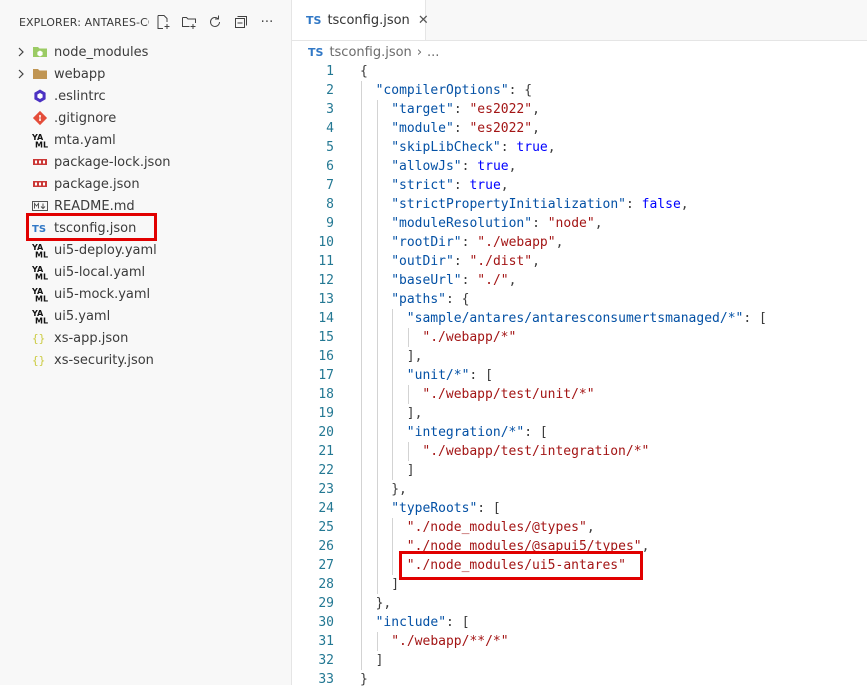  What do you see at coordinates (579, 622) in the screenshot?
I see `code-line: 30 "include": [` at bounding box center [579, 622].